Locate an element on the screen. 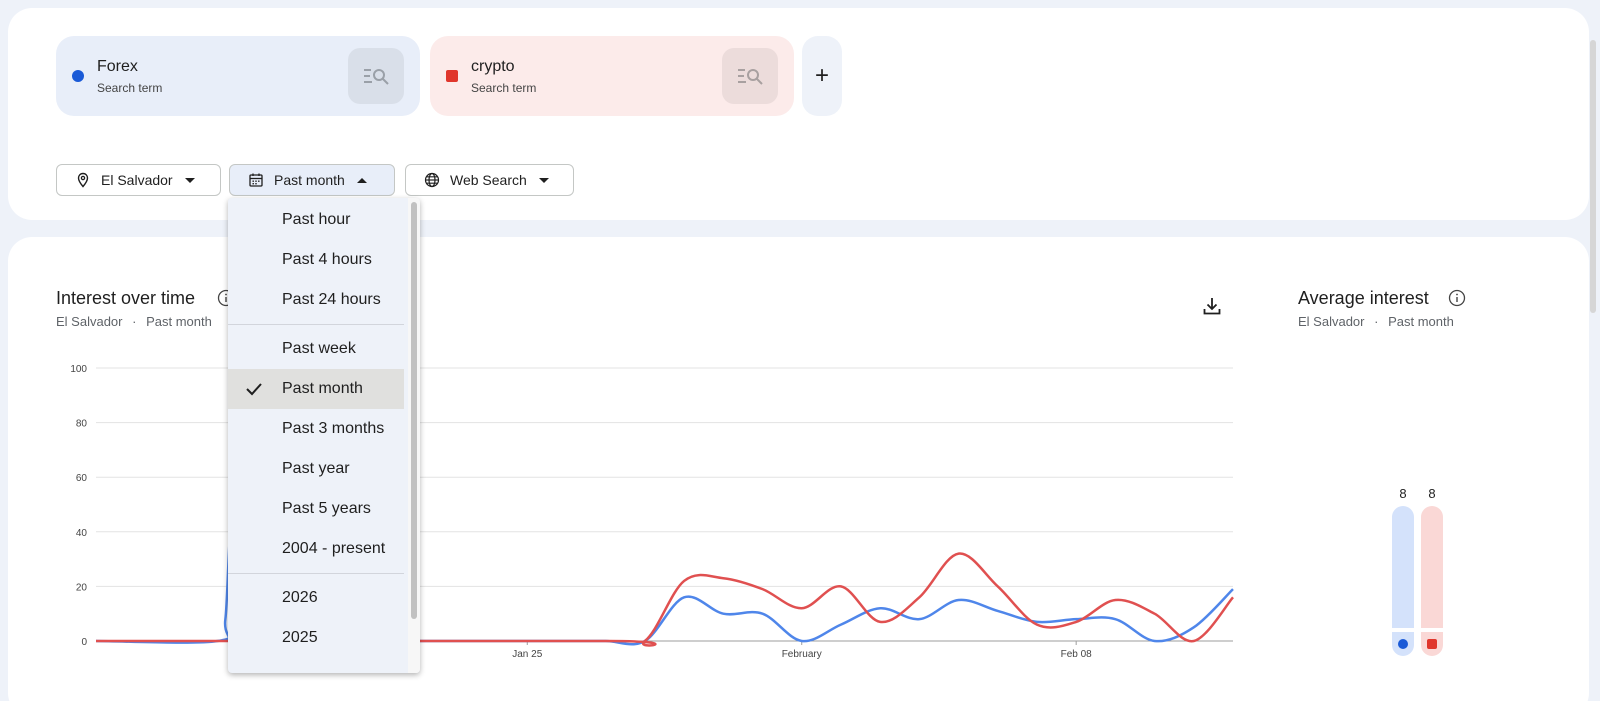 The width and height of the screenshot is (1600, 701). property-filter: Web Search is located at coordinates (489, 180).